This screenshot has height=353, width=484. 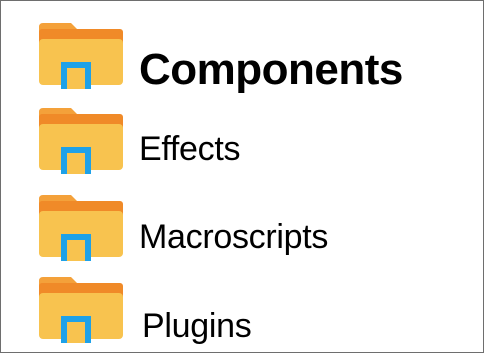 What do you see at coordinates (271, 69) in the screenshot?
I see `folder-label: Components` at bounding box center [271, 69].